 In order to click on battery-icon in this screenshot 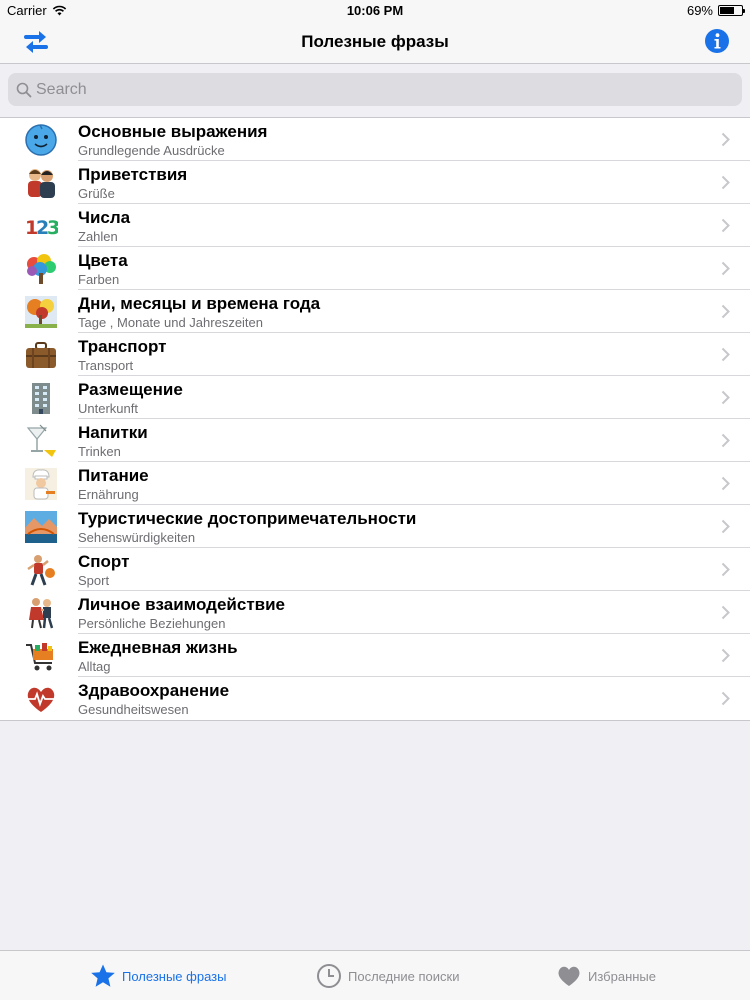, I will do `click(731, 10)`.